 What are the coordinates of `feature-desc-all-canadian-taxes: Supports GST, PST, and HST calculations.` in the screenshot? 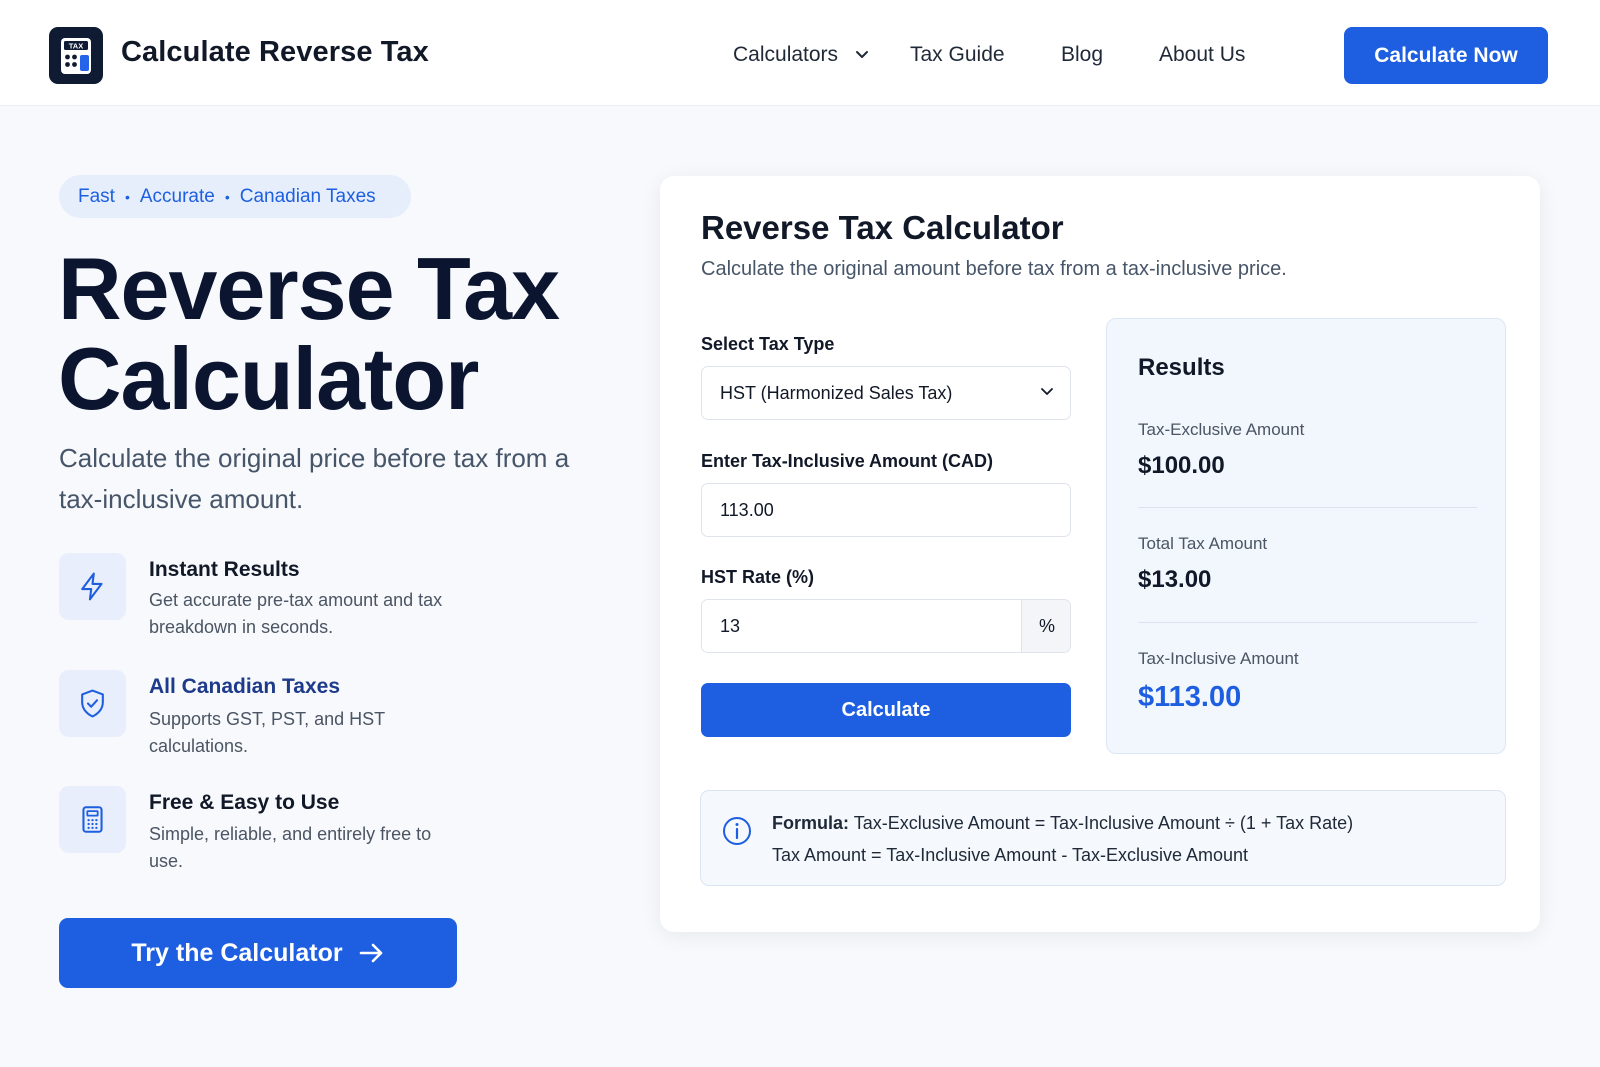 It's located at (267, 732).